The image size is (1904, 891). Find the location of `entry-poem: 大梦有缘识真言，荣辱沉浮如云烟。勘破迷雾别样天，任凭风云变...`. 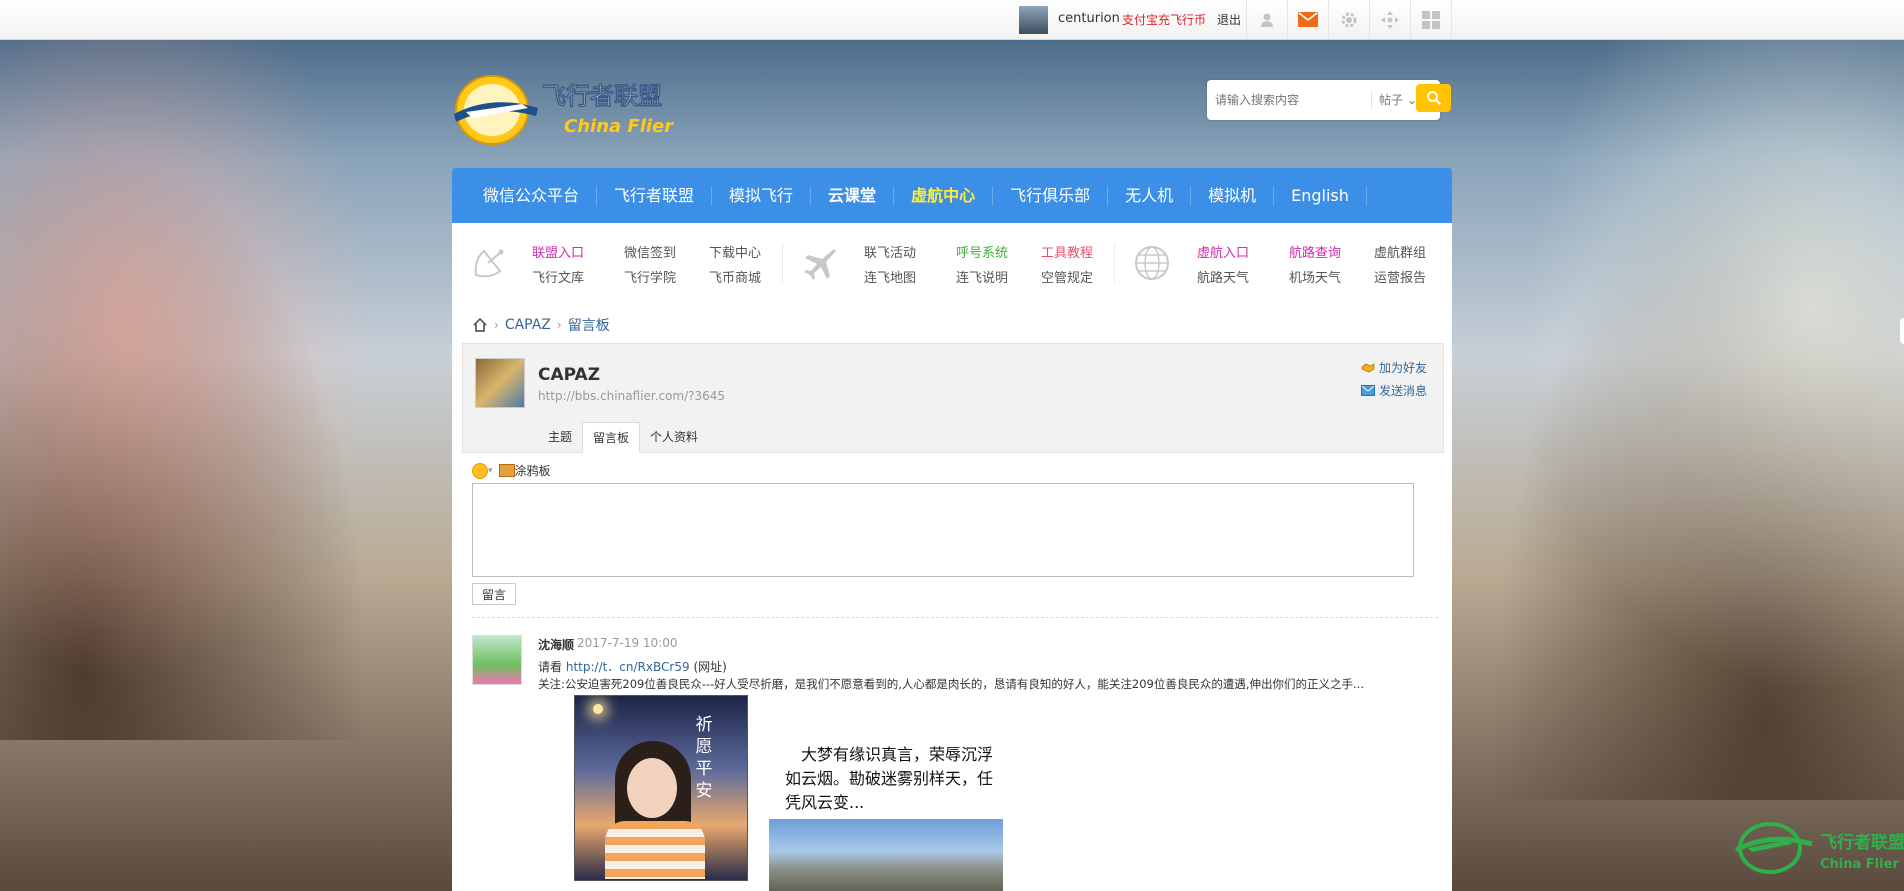

entry-poem: 大梦有缘识真言，荣辱沉浮如云烟。勘破迷雾别样天，任凭风云变... is located at coordinates (889, 778).